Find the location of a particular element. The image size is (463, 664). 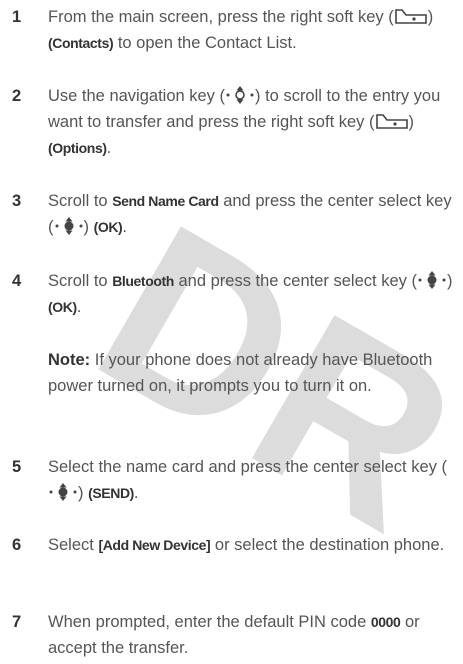

step-number: 7 is located at coordinates (17, 622).